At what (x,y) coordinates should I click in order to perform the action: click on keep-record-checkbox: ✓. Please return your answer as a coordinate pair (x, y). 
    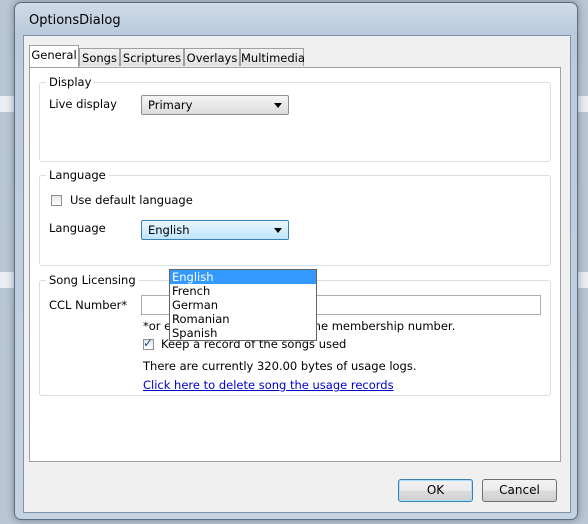
    Looking at the image, I should click on (148, 343).